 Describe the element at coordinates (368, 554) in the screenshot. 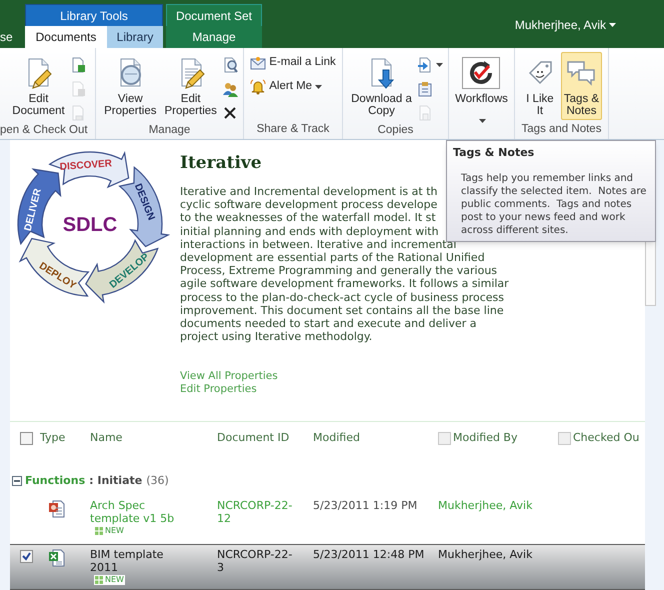

I see `table-cell: 5/23/2011 12:48 PM` at that location.